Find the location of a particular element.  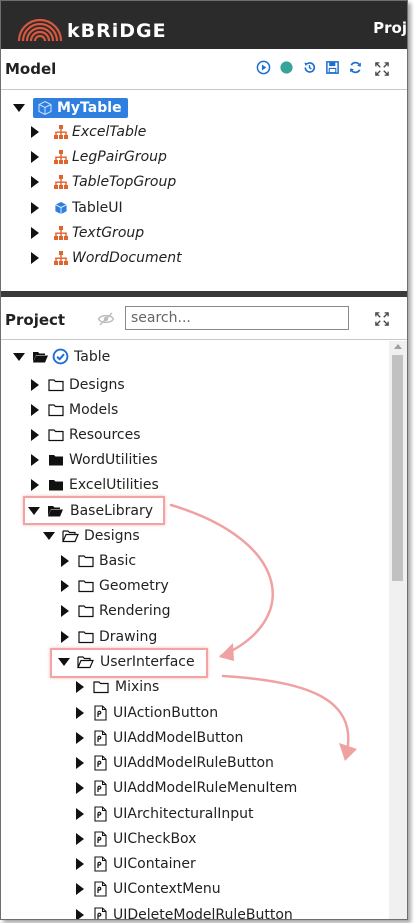

model-root-selected: MyTable is located at coordinates (80, 107).